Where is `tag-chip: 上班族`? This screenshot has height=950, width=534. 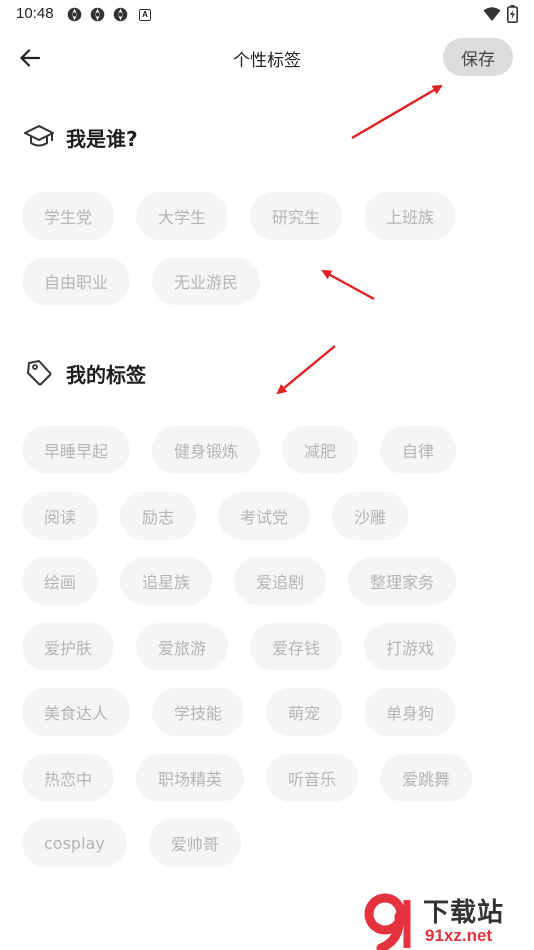
tag-chip: 上班族 is located at coordinates (410, 216).